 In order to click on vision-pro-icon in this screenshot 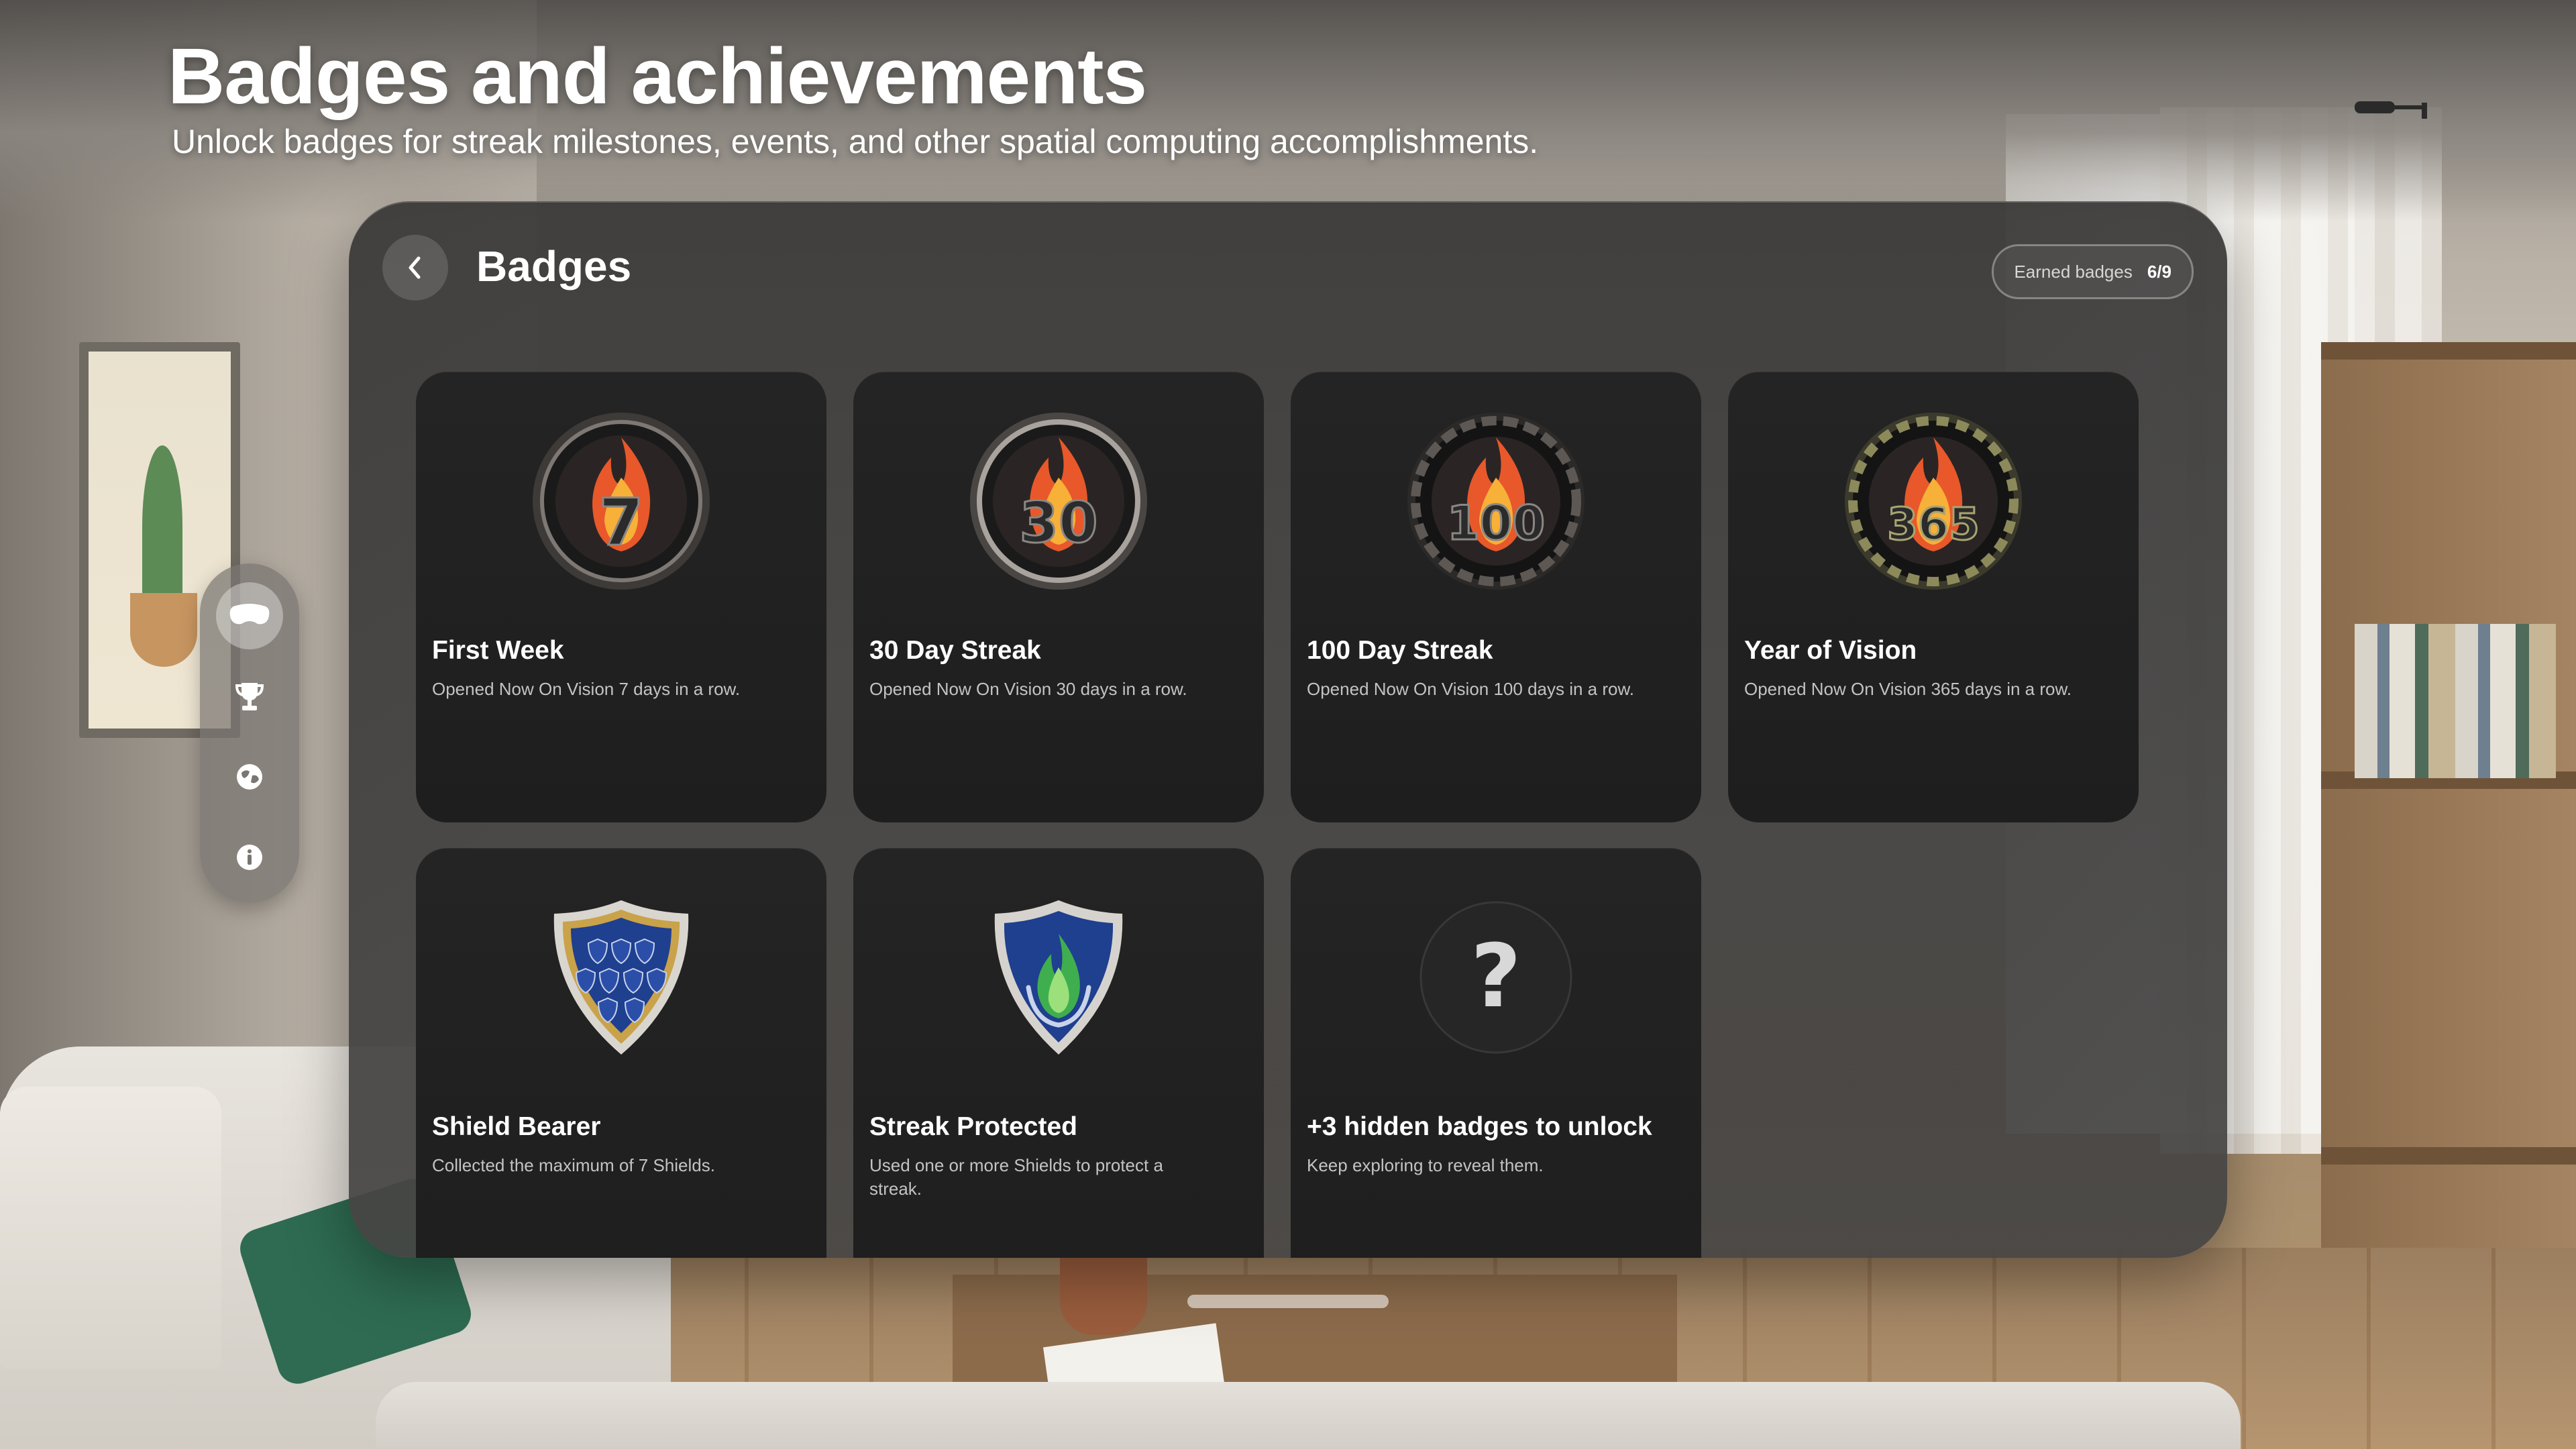, I will do `click(249, 614)`.